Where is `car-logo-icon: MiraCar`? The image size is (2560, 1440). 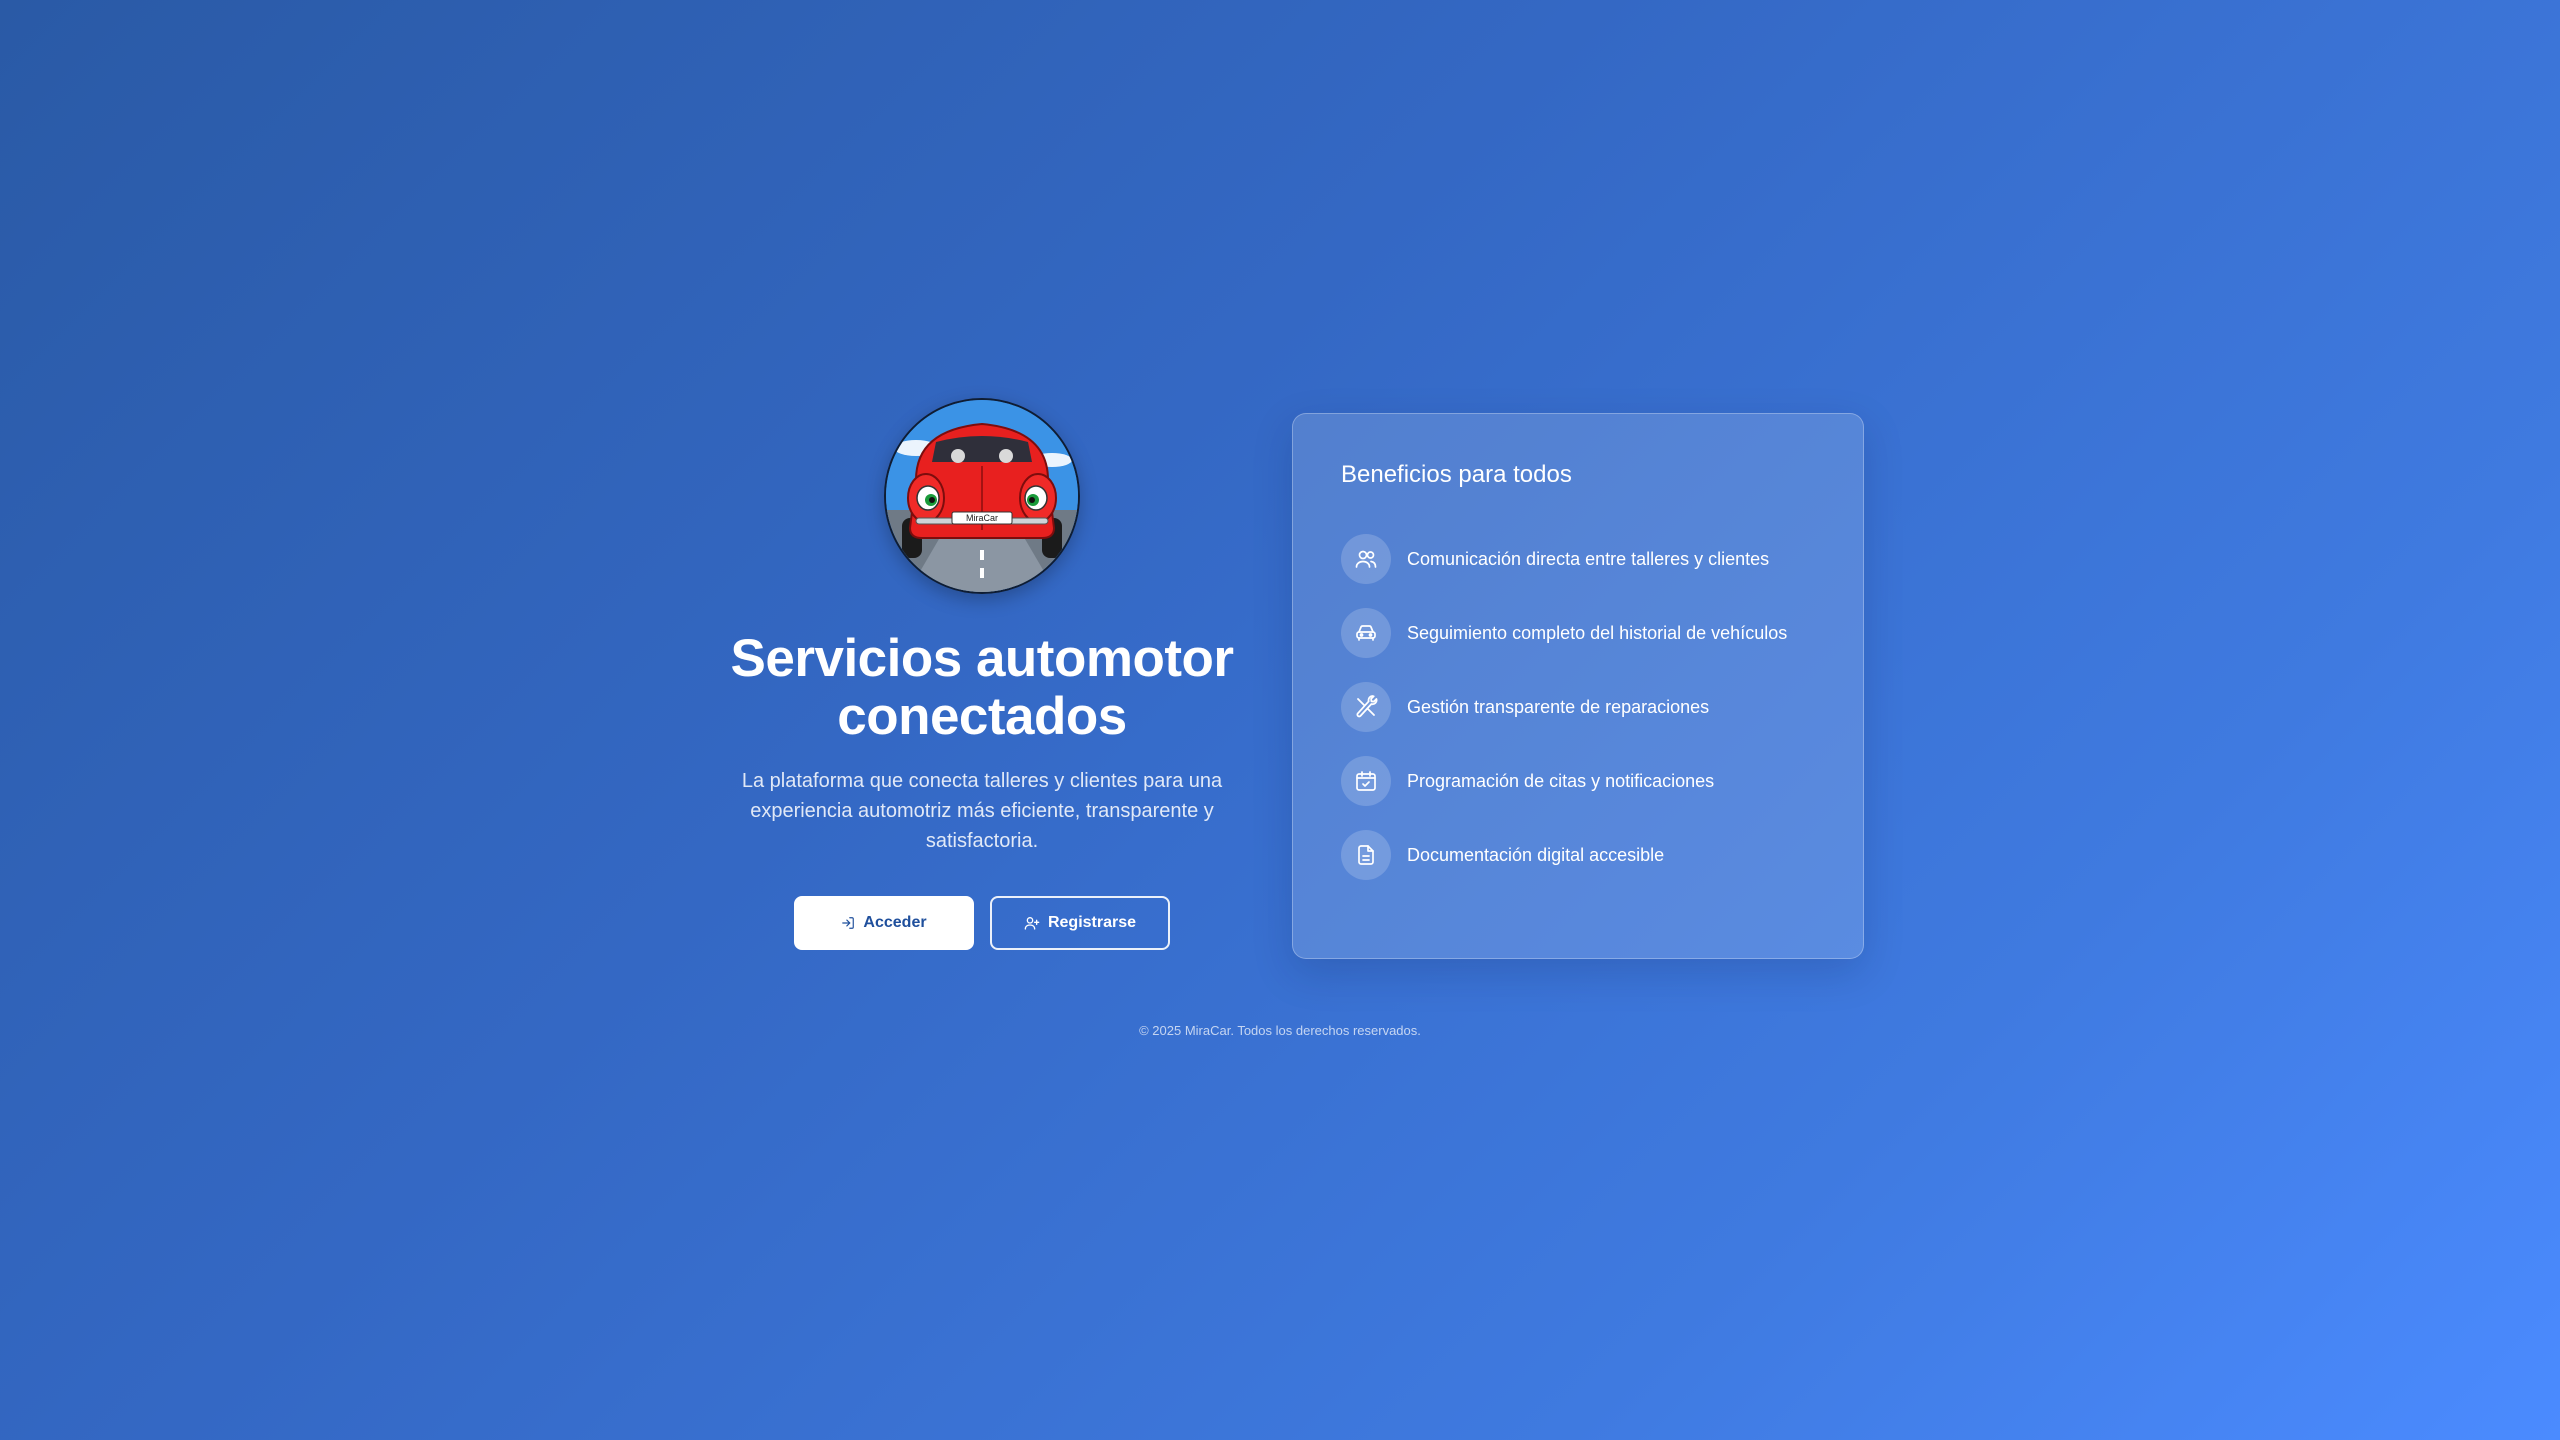 car-logo-icon: MiraCar is located at coordinates (982, 496).